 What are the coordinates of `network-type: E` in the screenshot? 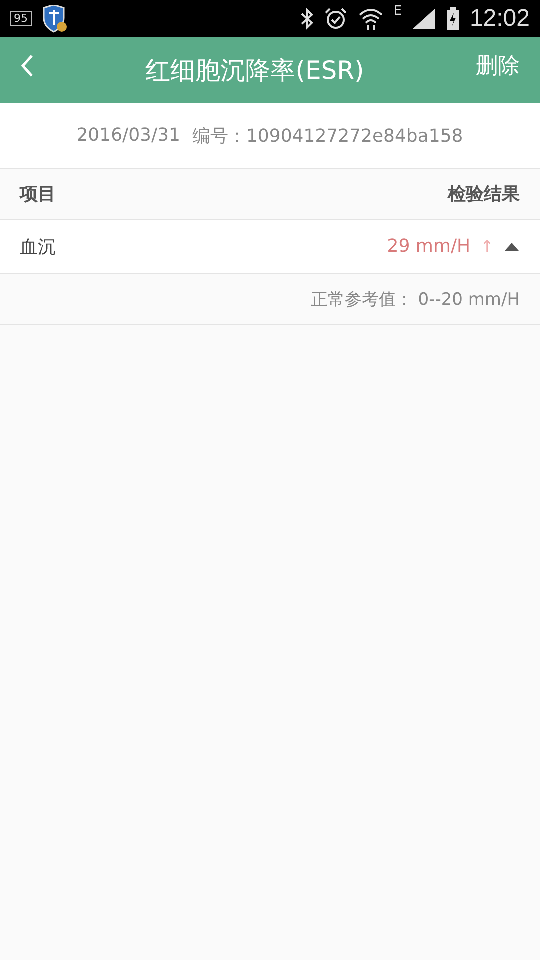 It's located at (398, 11).